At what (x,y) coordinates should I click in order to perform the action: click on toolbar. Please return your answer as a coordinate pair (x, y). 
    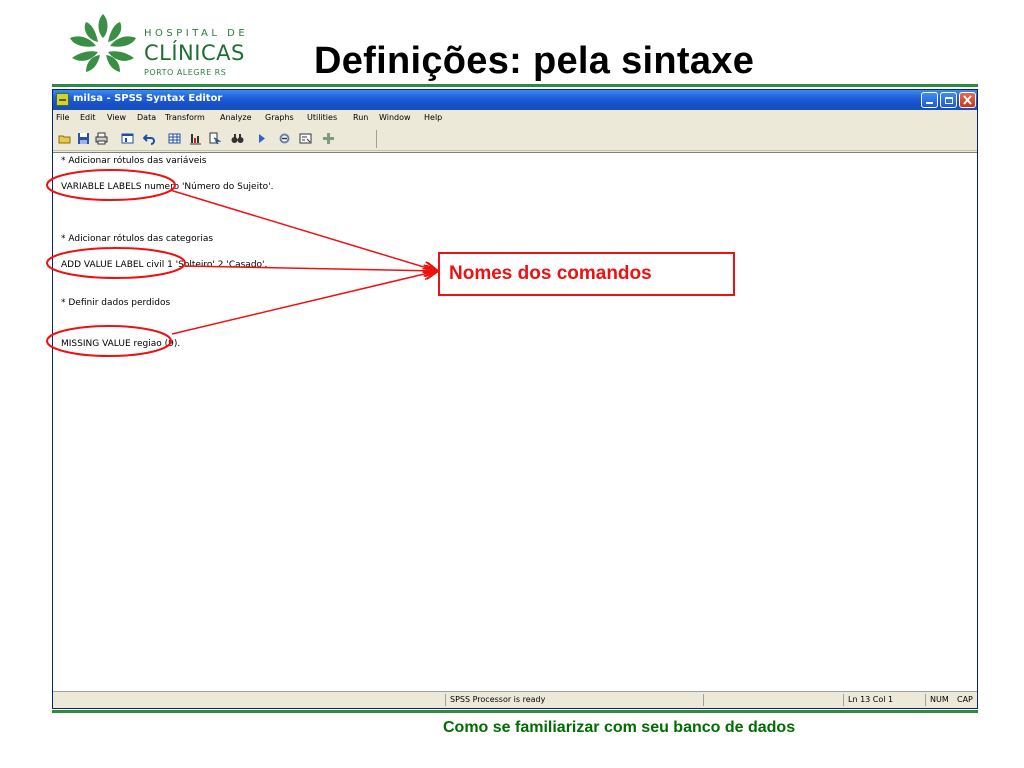
    Looking at the image, I should click on (515, 139).